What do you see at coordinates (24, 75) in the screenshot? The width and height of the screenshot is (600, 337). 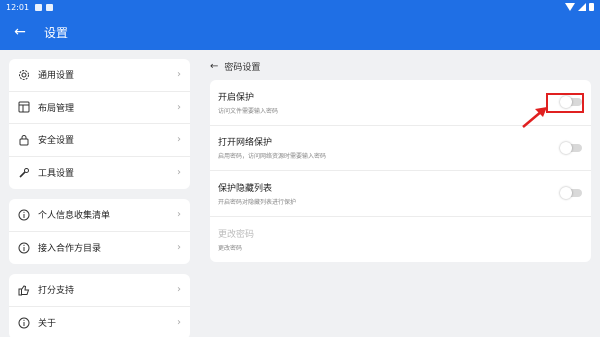 I see `gear-icon` at bounding box center [24, 75].